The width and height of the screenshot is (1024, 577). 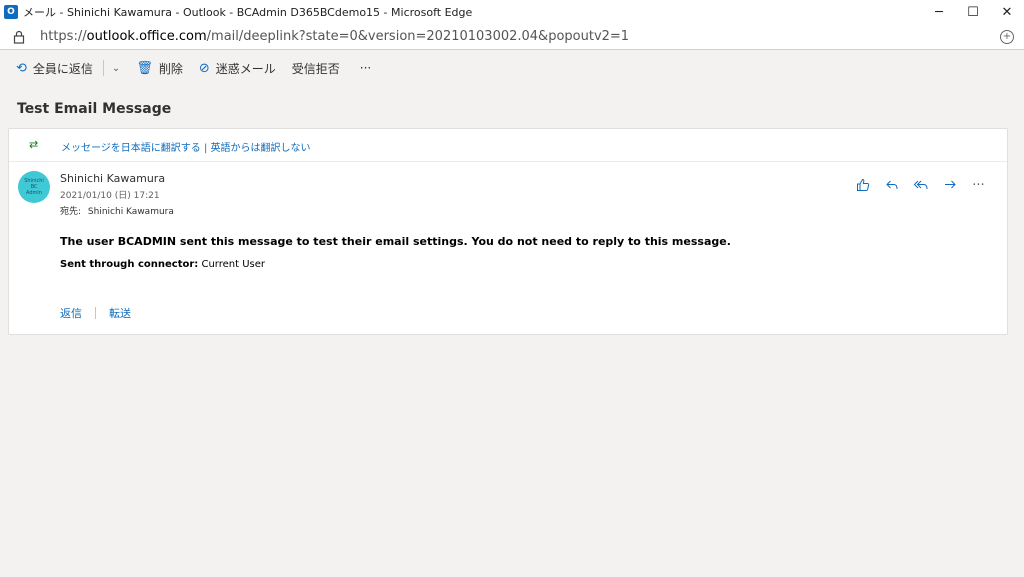 I want to click on maximize-button: ☐, so click(x=973, y=12).